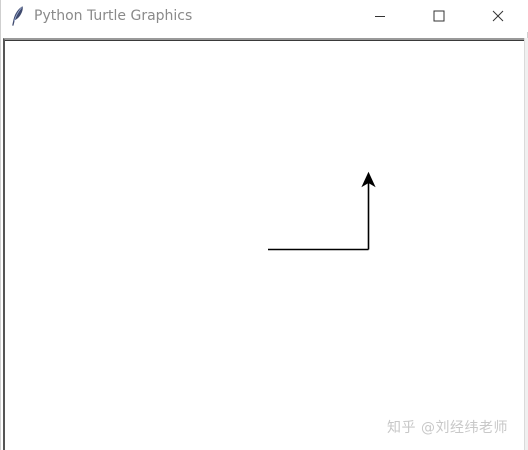 The width and height of the screenshot is (528, 450). What do you see at coordinates (264, 16) in the screenshot?
I see `title-bar: Python Turtle Graphics` at bounding box center [264, 16].